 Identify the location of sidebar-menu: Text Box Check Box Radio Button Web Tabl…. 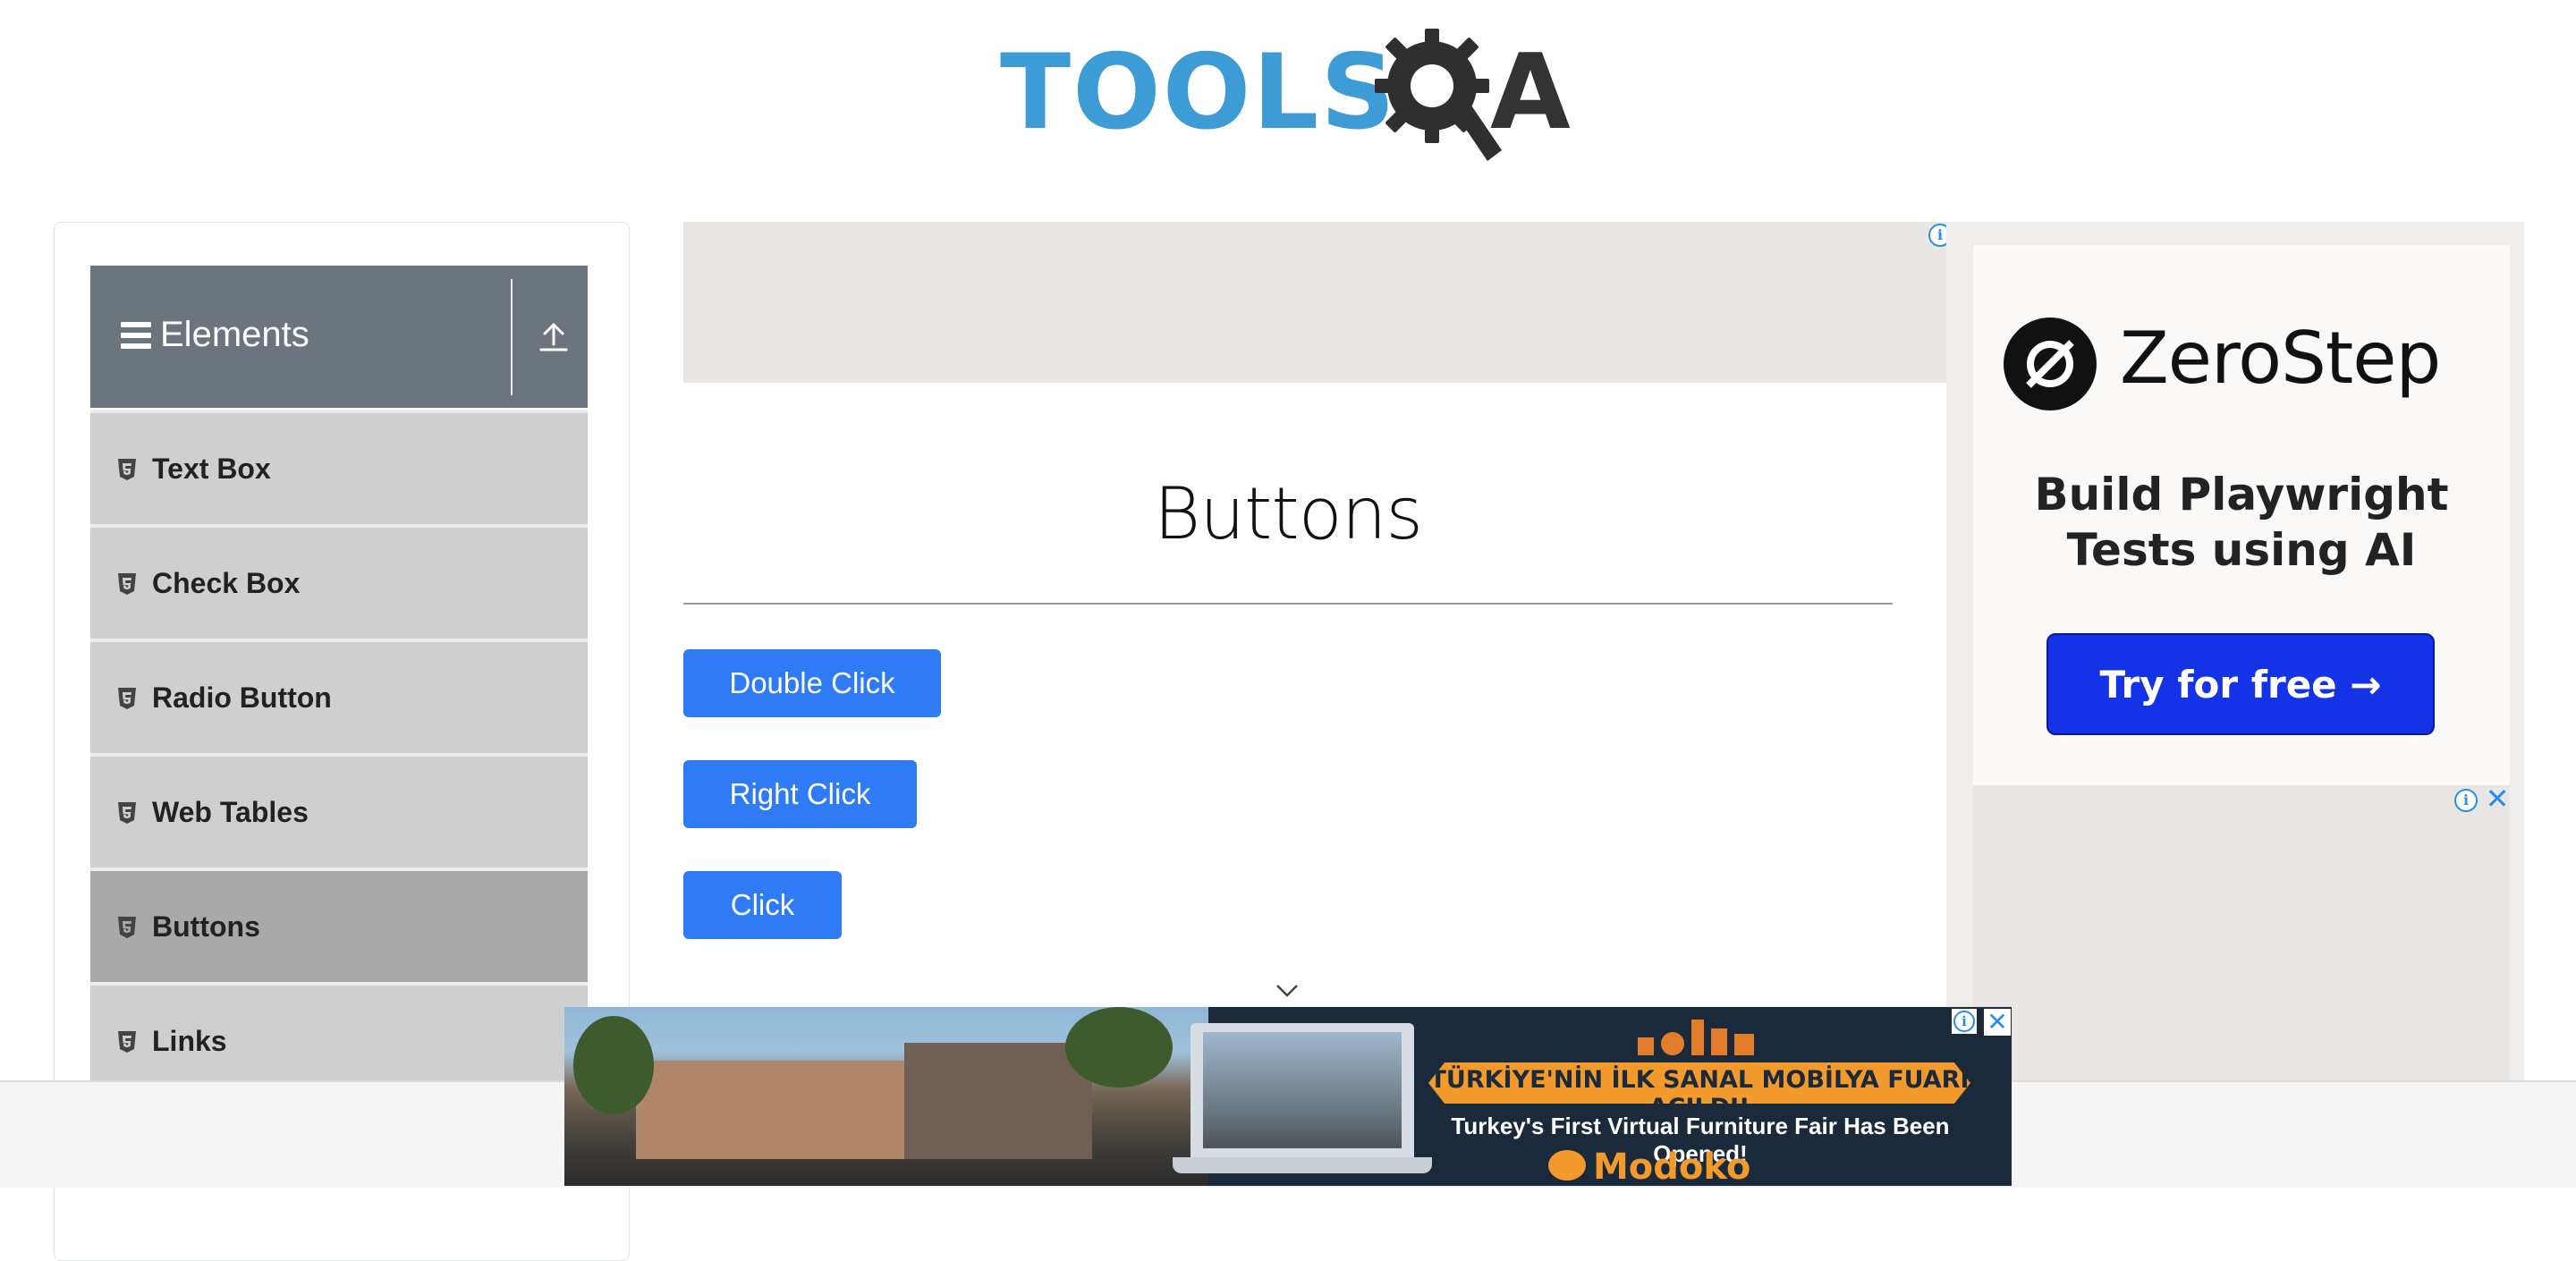
(339, 753).